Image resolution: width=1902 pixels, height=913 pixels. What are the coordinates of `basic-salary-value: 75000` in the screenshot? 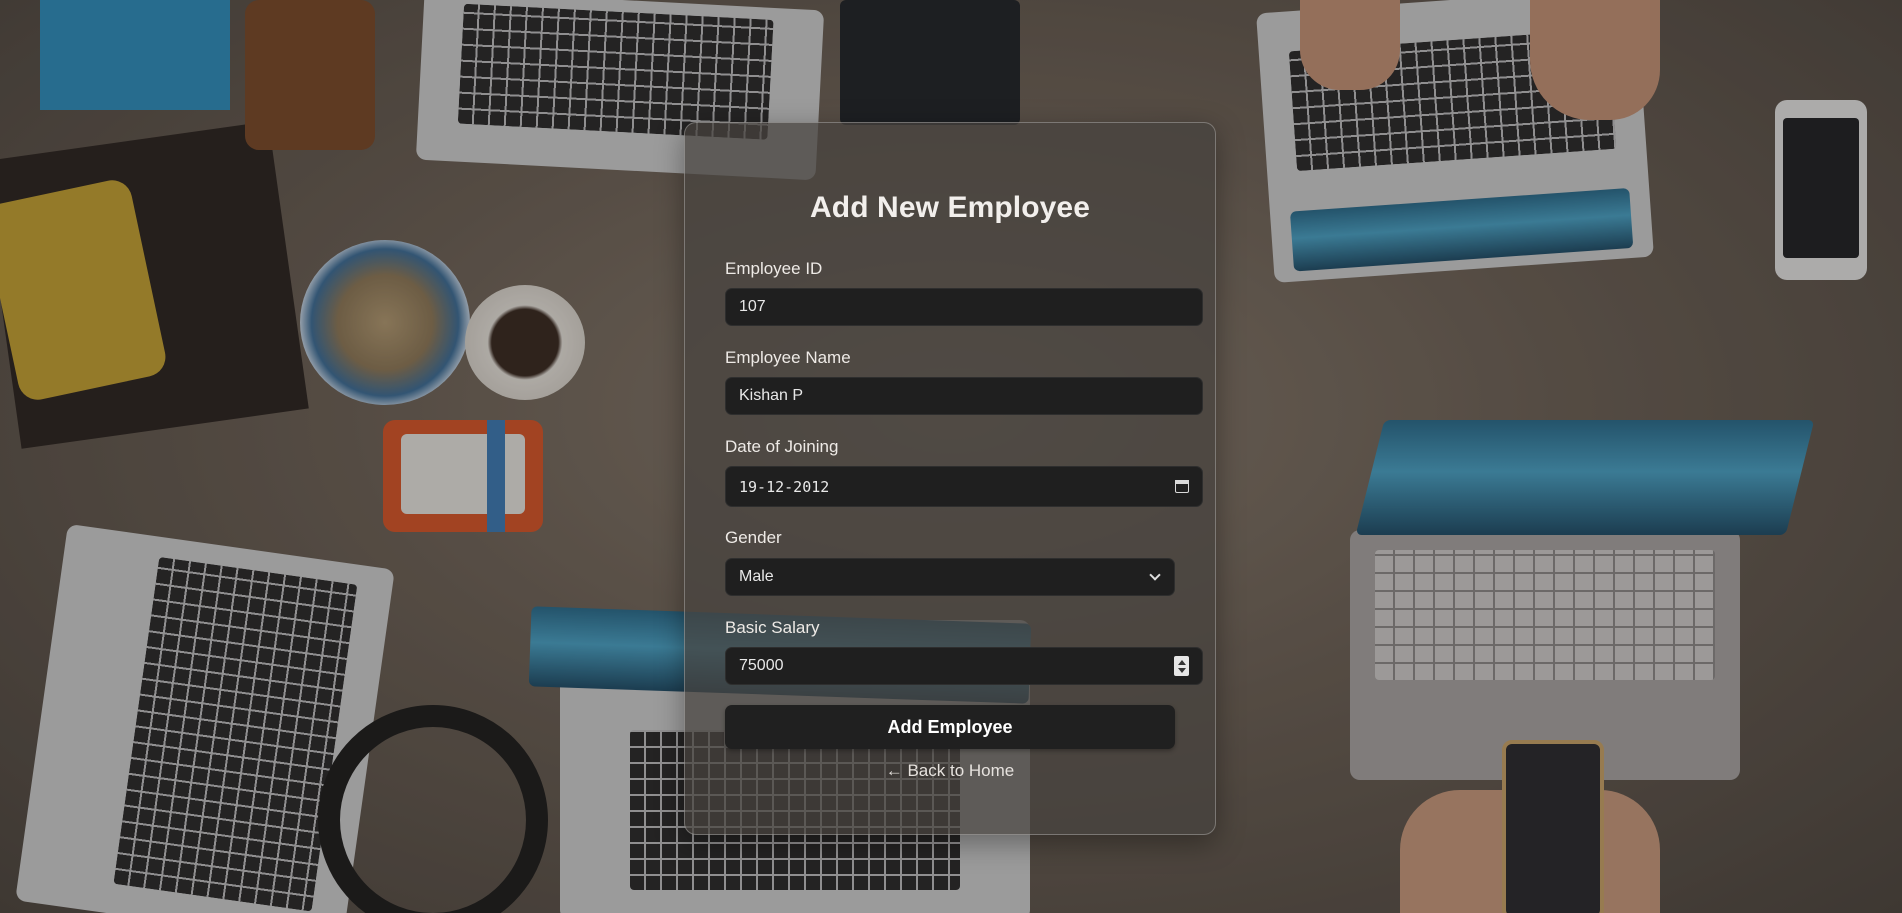 It's located at (761, 665).